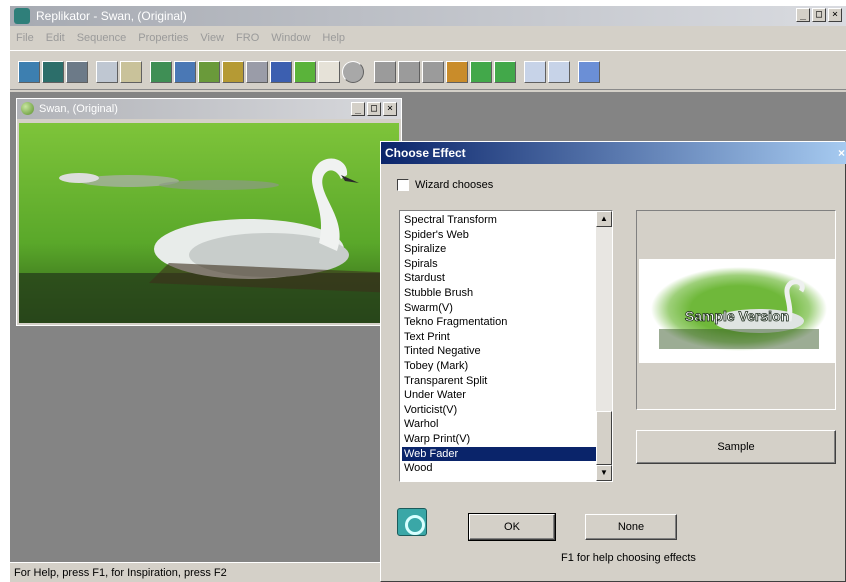  Describe the element at coordinates (499, 366) in the screenshot. I see `list-item: Tobey (Mark)` at that location.